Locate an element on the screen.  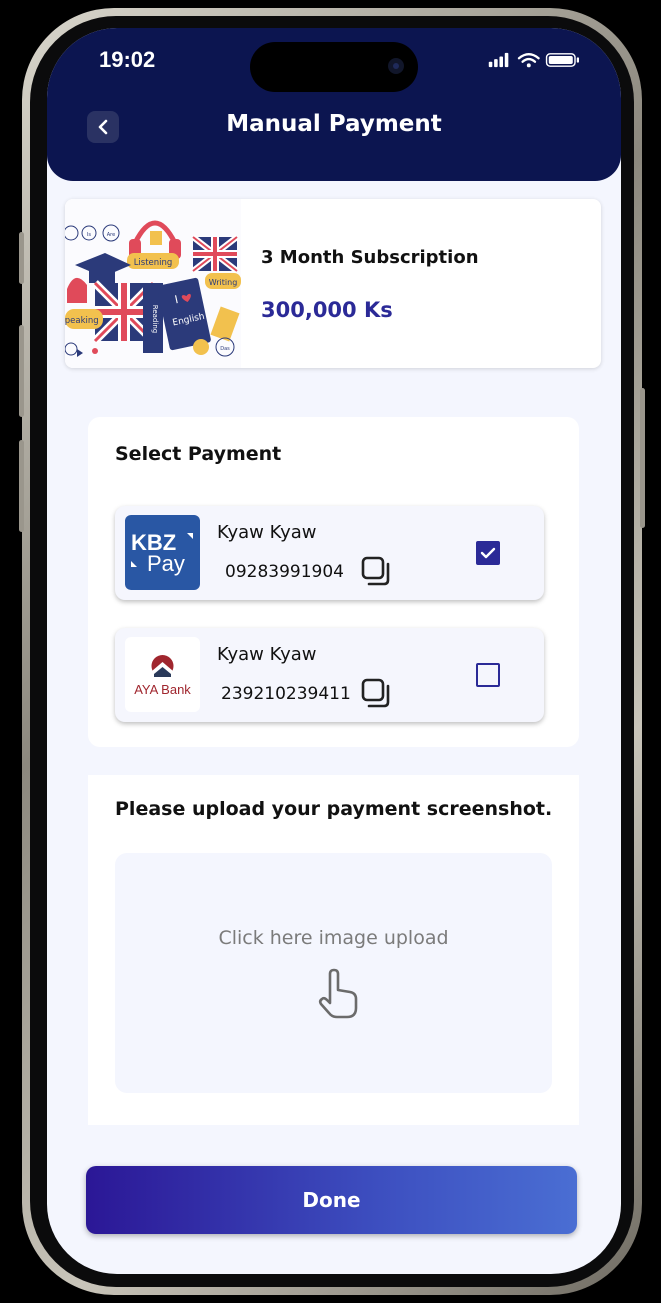
wifi-icon is located at coordinates (528, 58).